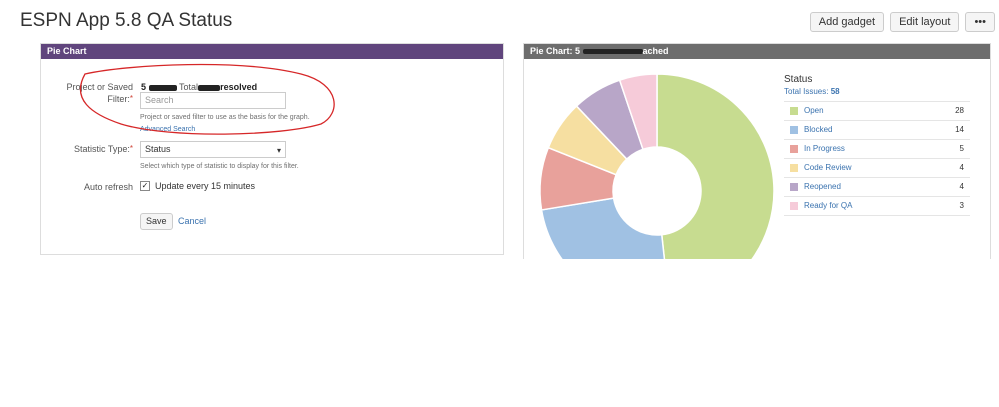 The height and width of the screenshot is (407, 999). What do you see at coordinates (877, 206) in the screenshot?
I see `legend-row: Ready for QA 3` at bounding box center [877, 206].